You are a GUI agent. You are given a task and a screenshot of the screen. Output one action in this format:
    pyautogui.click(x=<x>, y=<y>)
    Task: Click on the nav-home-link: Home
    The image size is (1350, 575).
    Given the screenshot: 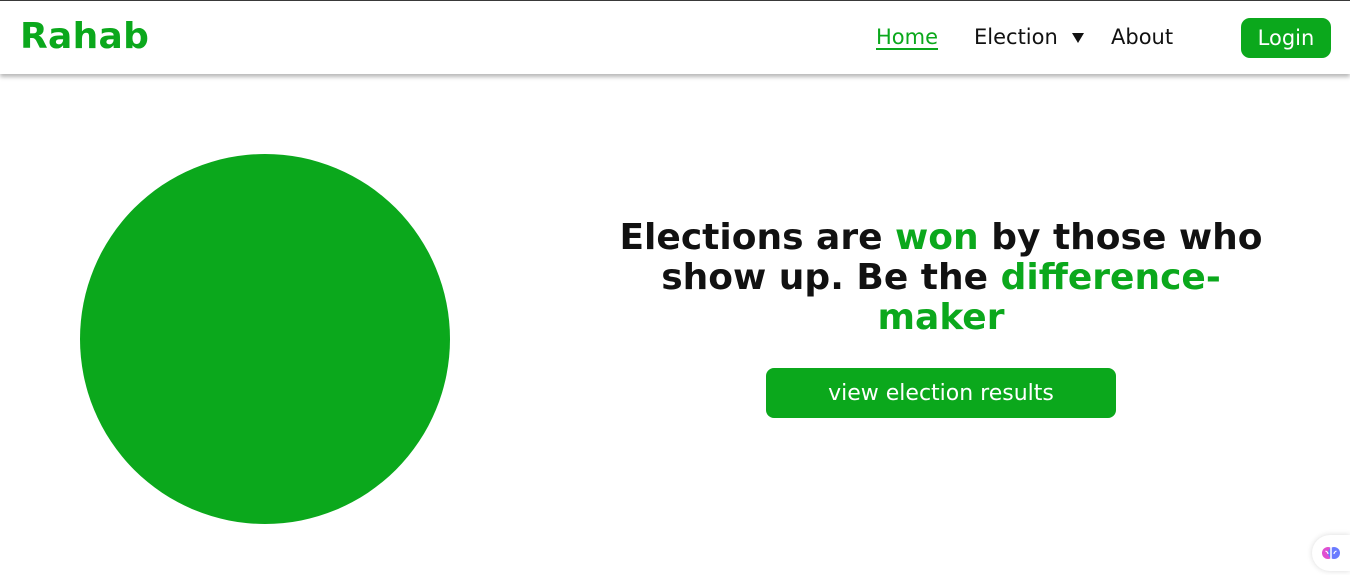 What is the action you would take?
    pyautogui.click(x=907, y=37)
    